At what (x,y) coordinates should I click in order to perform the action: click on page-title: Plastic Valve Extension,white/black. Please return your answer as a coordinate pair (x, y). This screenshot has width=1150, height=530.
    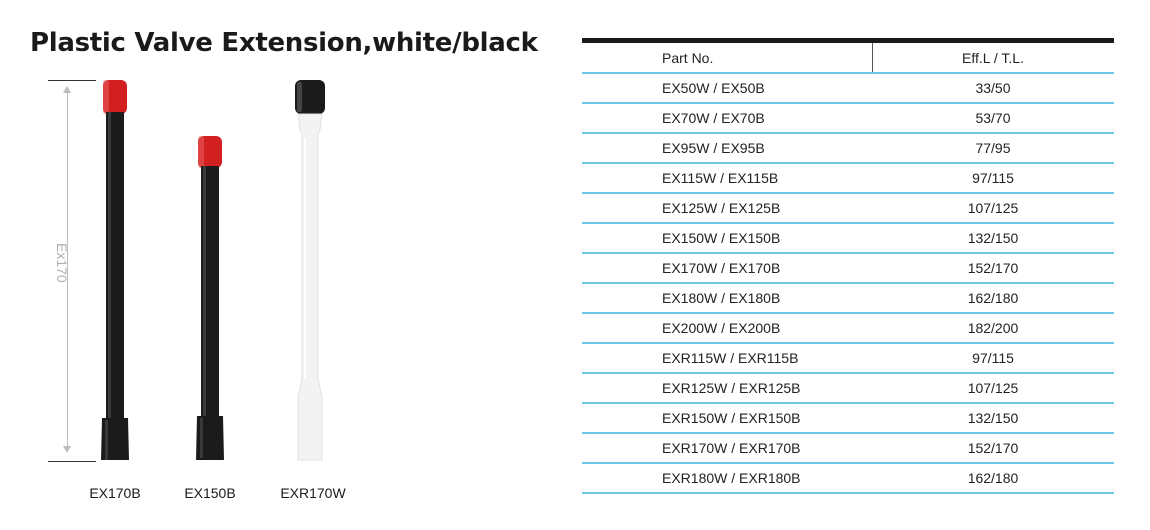
    Looking at the image, I should click on (284, 43).